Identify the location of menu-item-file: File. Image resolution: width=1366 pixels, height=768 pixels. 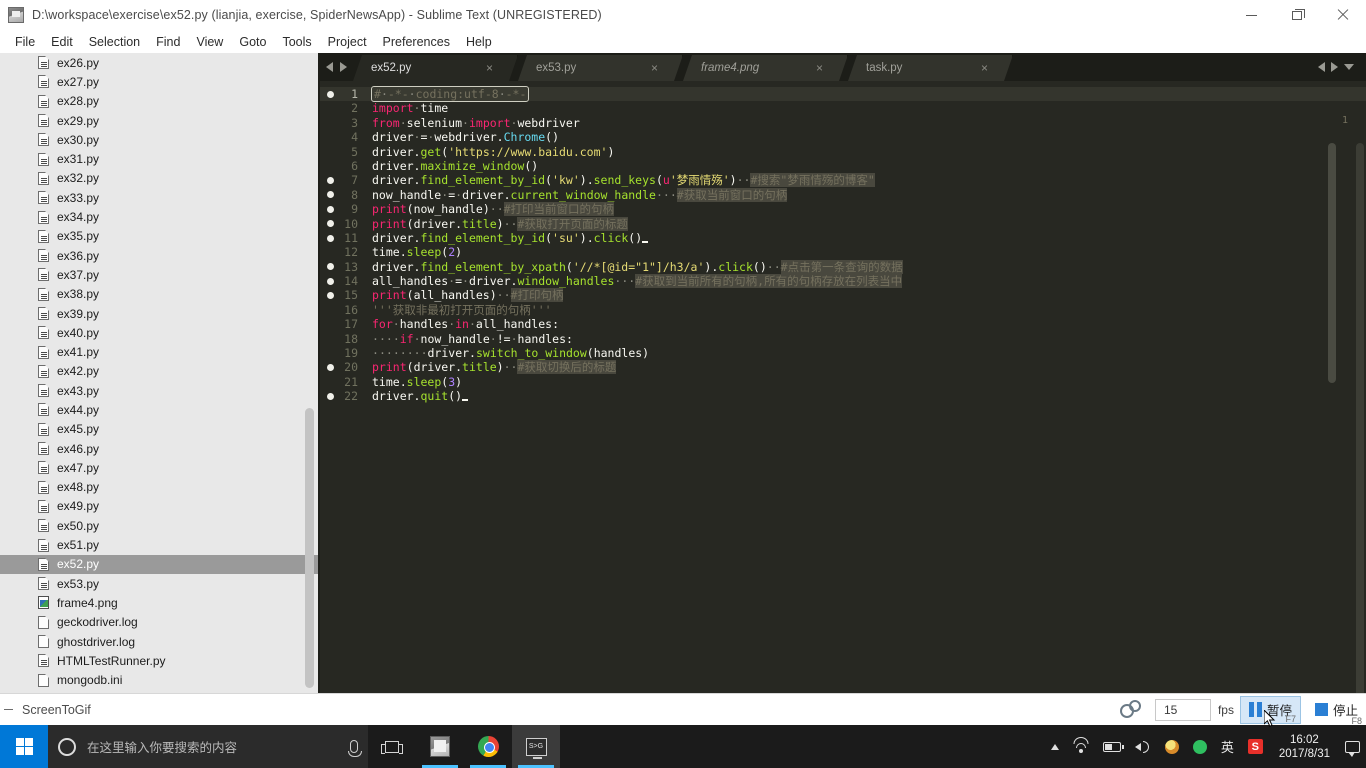
(25, 42).